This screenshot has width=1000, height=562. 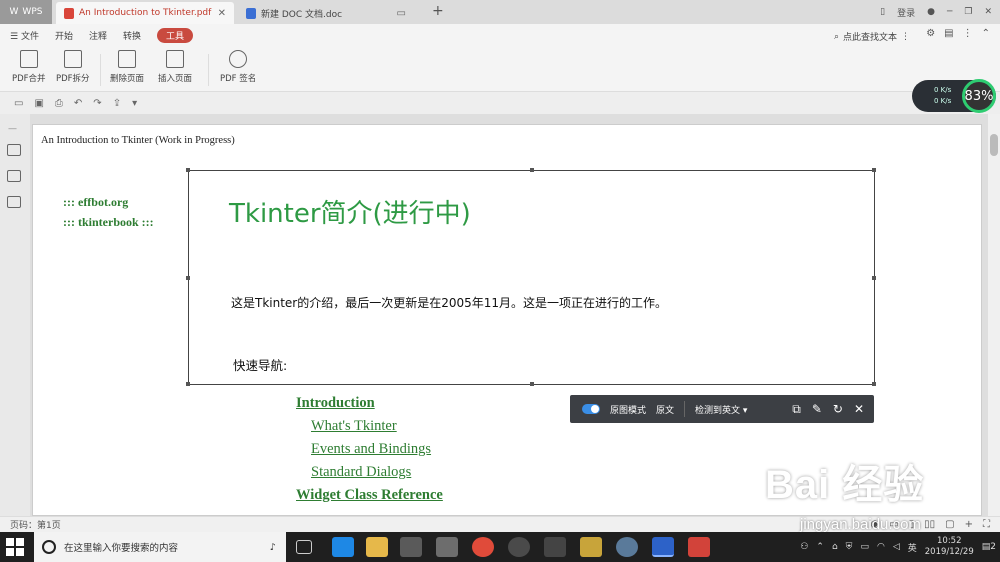 What do you see at coordinates (95, 202) in the screenshot?
I see `effbot-link: ::: effbot.org` at bounding box center [95, 202].